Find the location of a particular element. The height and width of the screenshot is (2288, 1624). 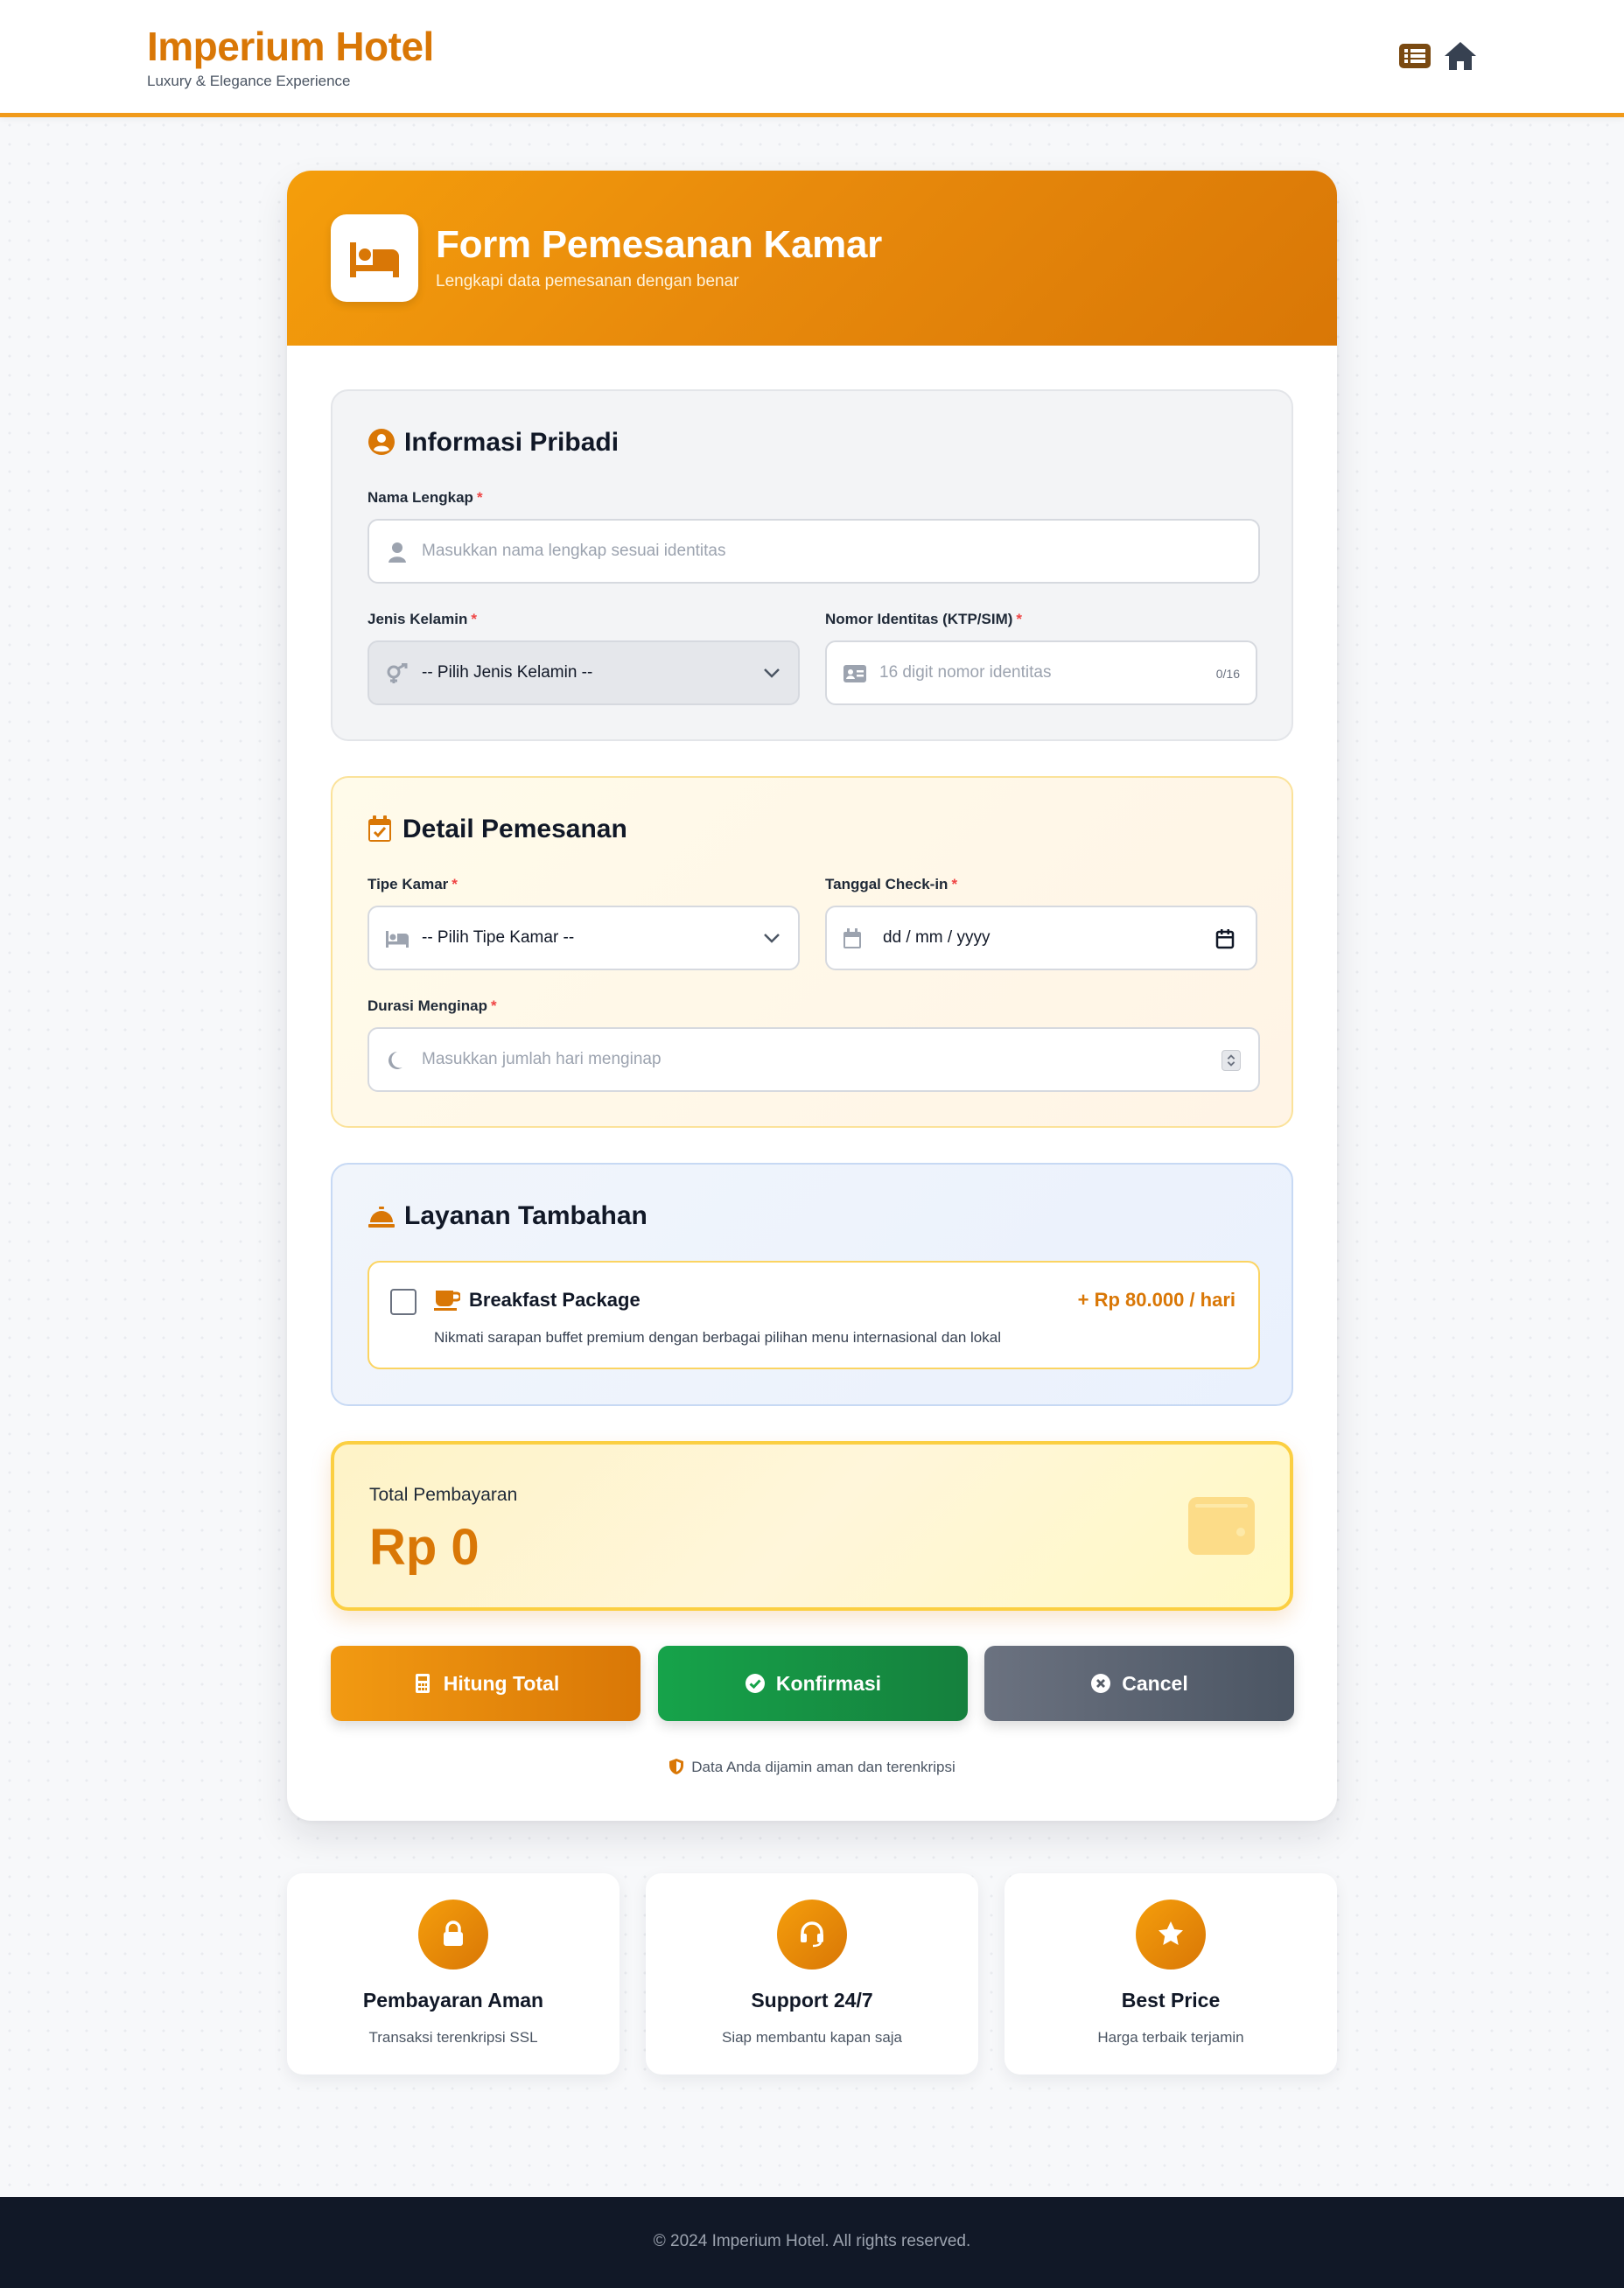

feature-subtitle: Harga terbaik terjamin is located at coordinates (1170, 2037).